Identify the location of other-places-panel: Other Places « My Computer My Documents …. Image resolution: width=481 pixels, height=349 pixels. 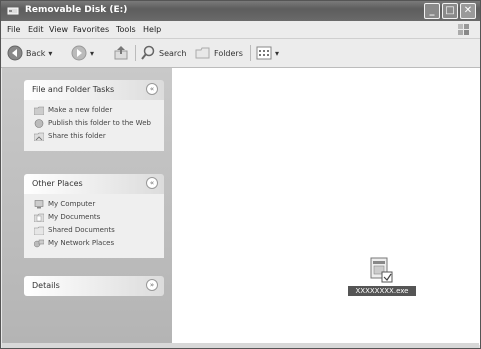
(94, 216).